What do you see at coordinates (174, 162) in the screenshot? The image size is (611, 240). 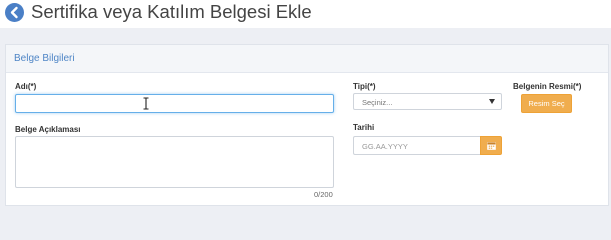 I see `description-textarea` at bounding box center [174, 162].